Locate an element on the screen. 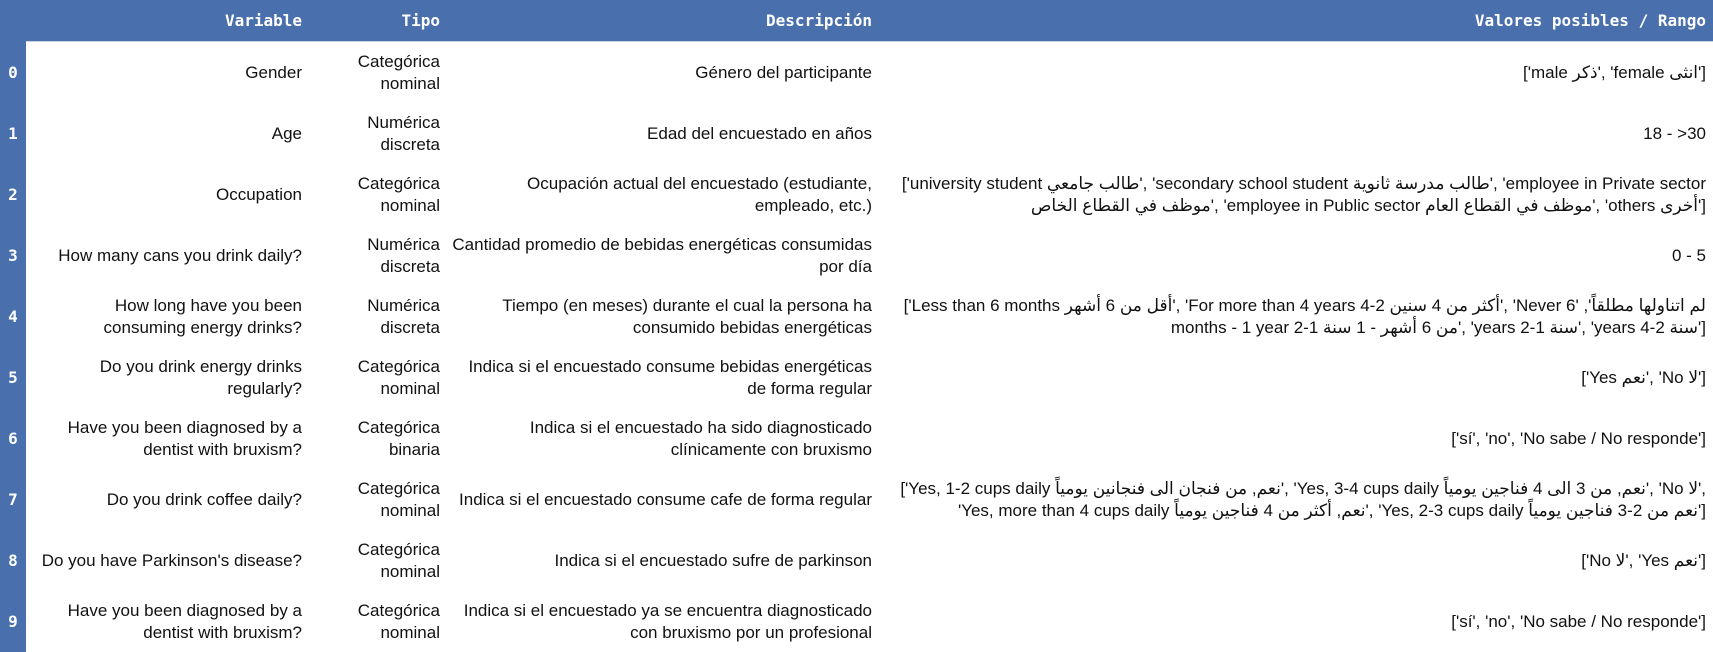  cell-variable-text: Do you drink energy drinks regularly? is located at coordinates (200, 377).